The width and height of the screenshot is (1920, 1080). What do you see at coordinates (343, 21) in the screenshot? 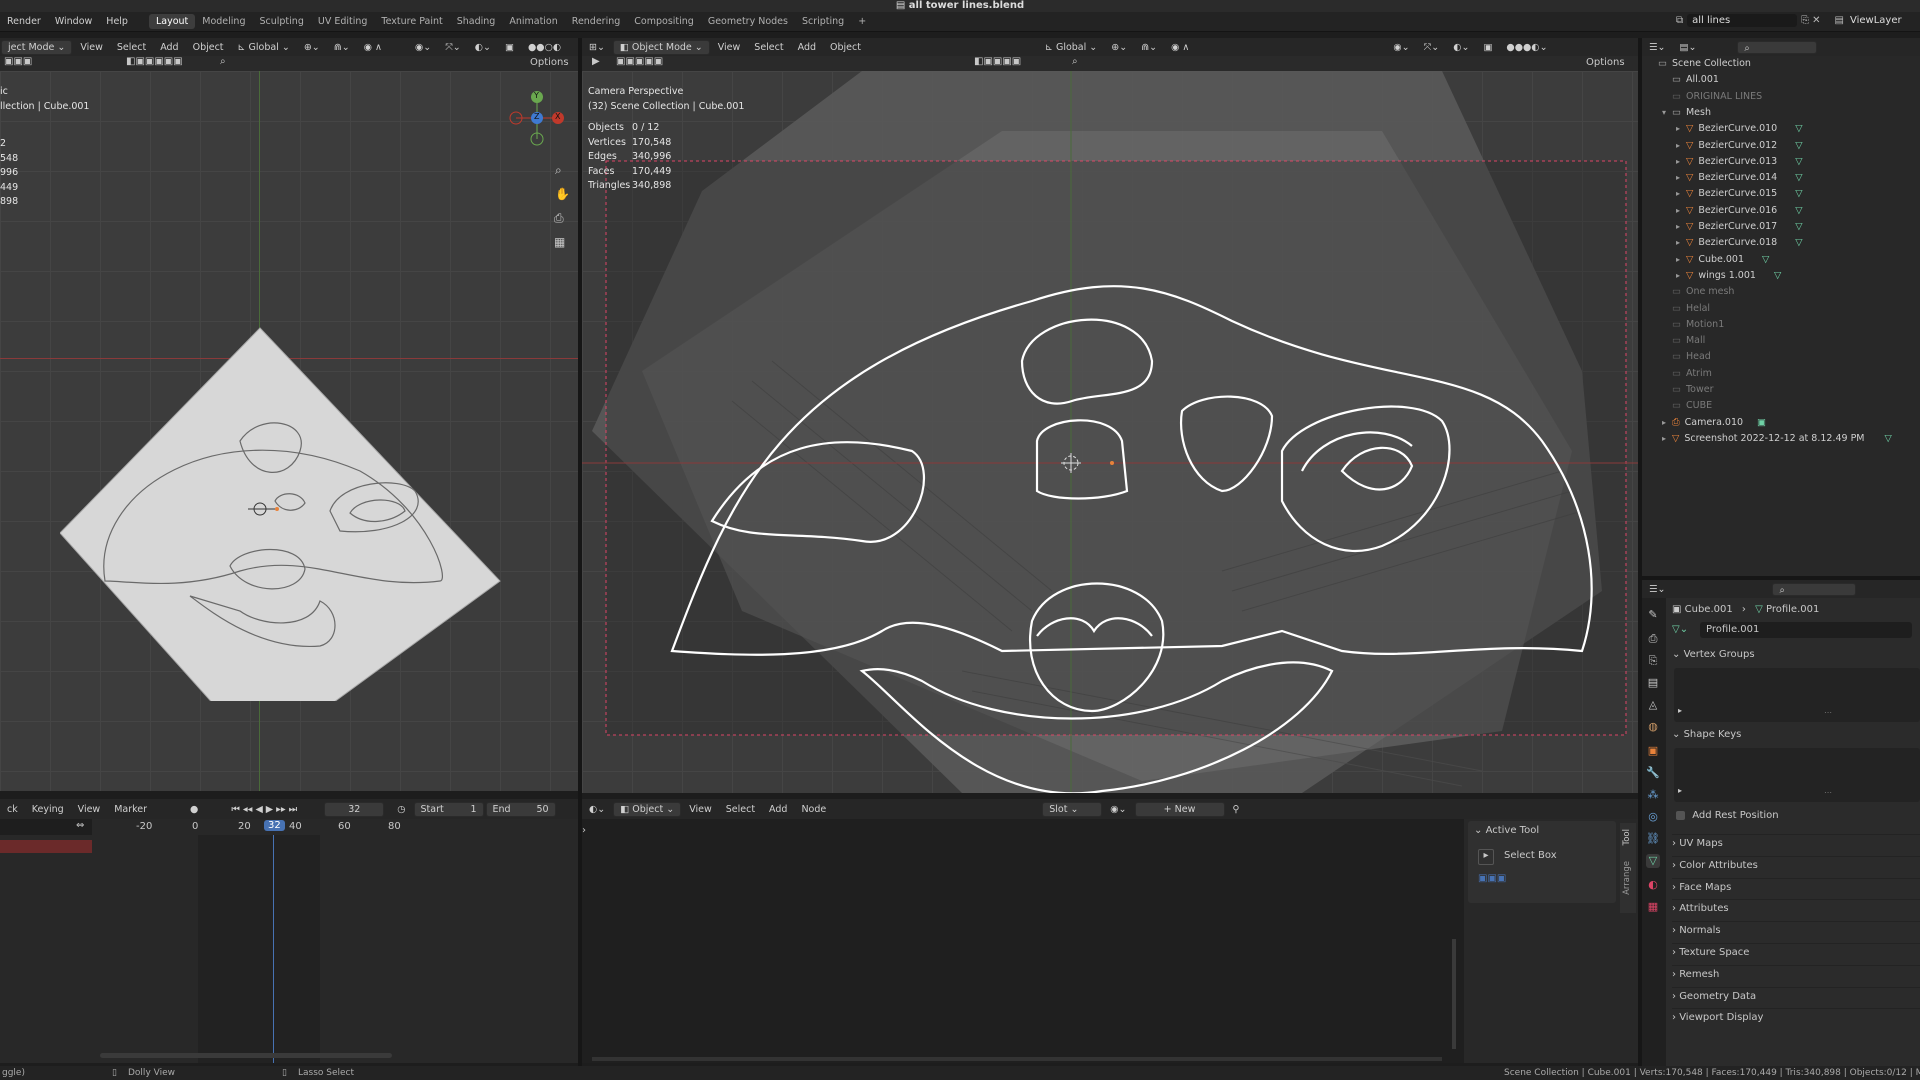
I see `tab-uv-editing: UV Editing` at bounding box center [343, 21].